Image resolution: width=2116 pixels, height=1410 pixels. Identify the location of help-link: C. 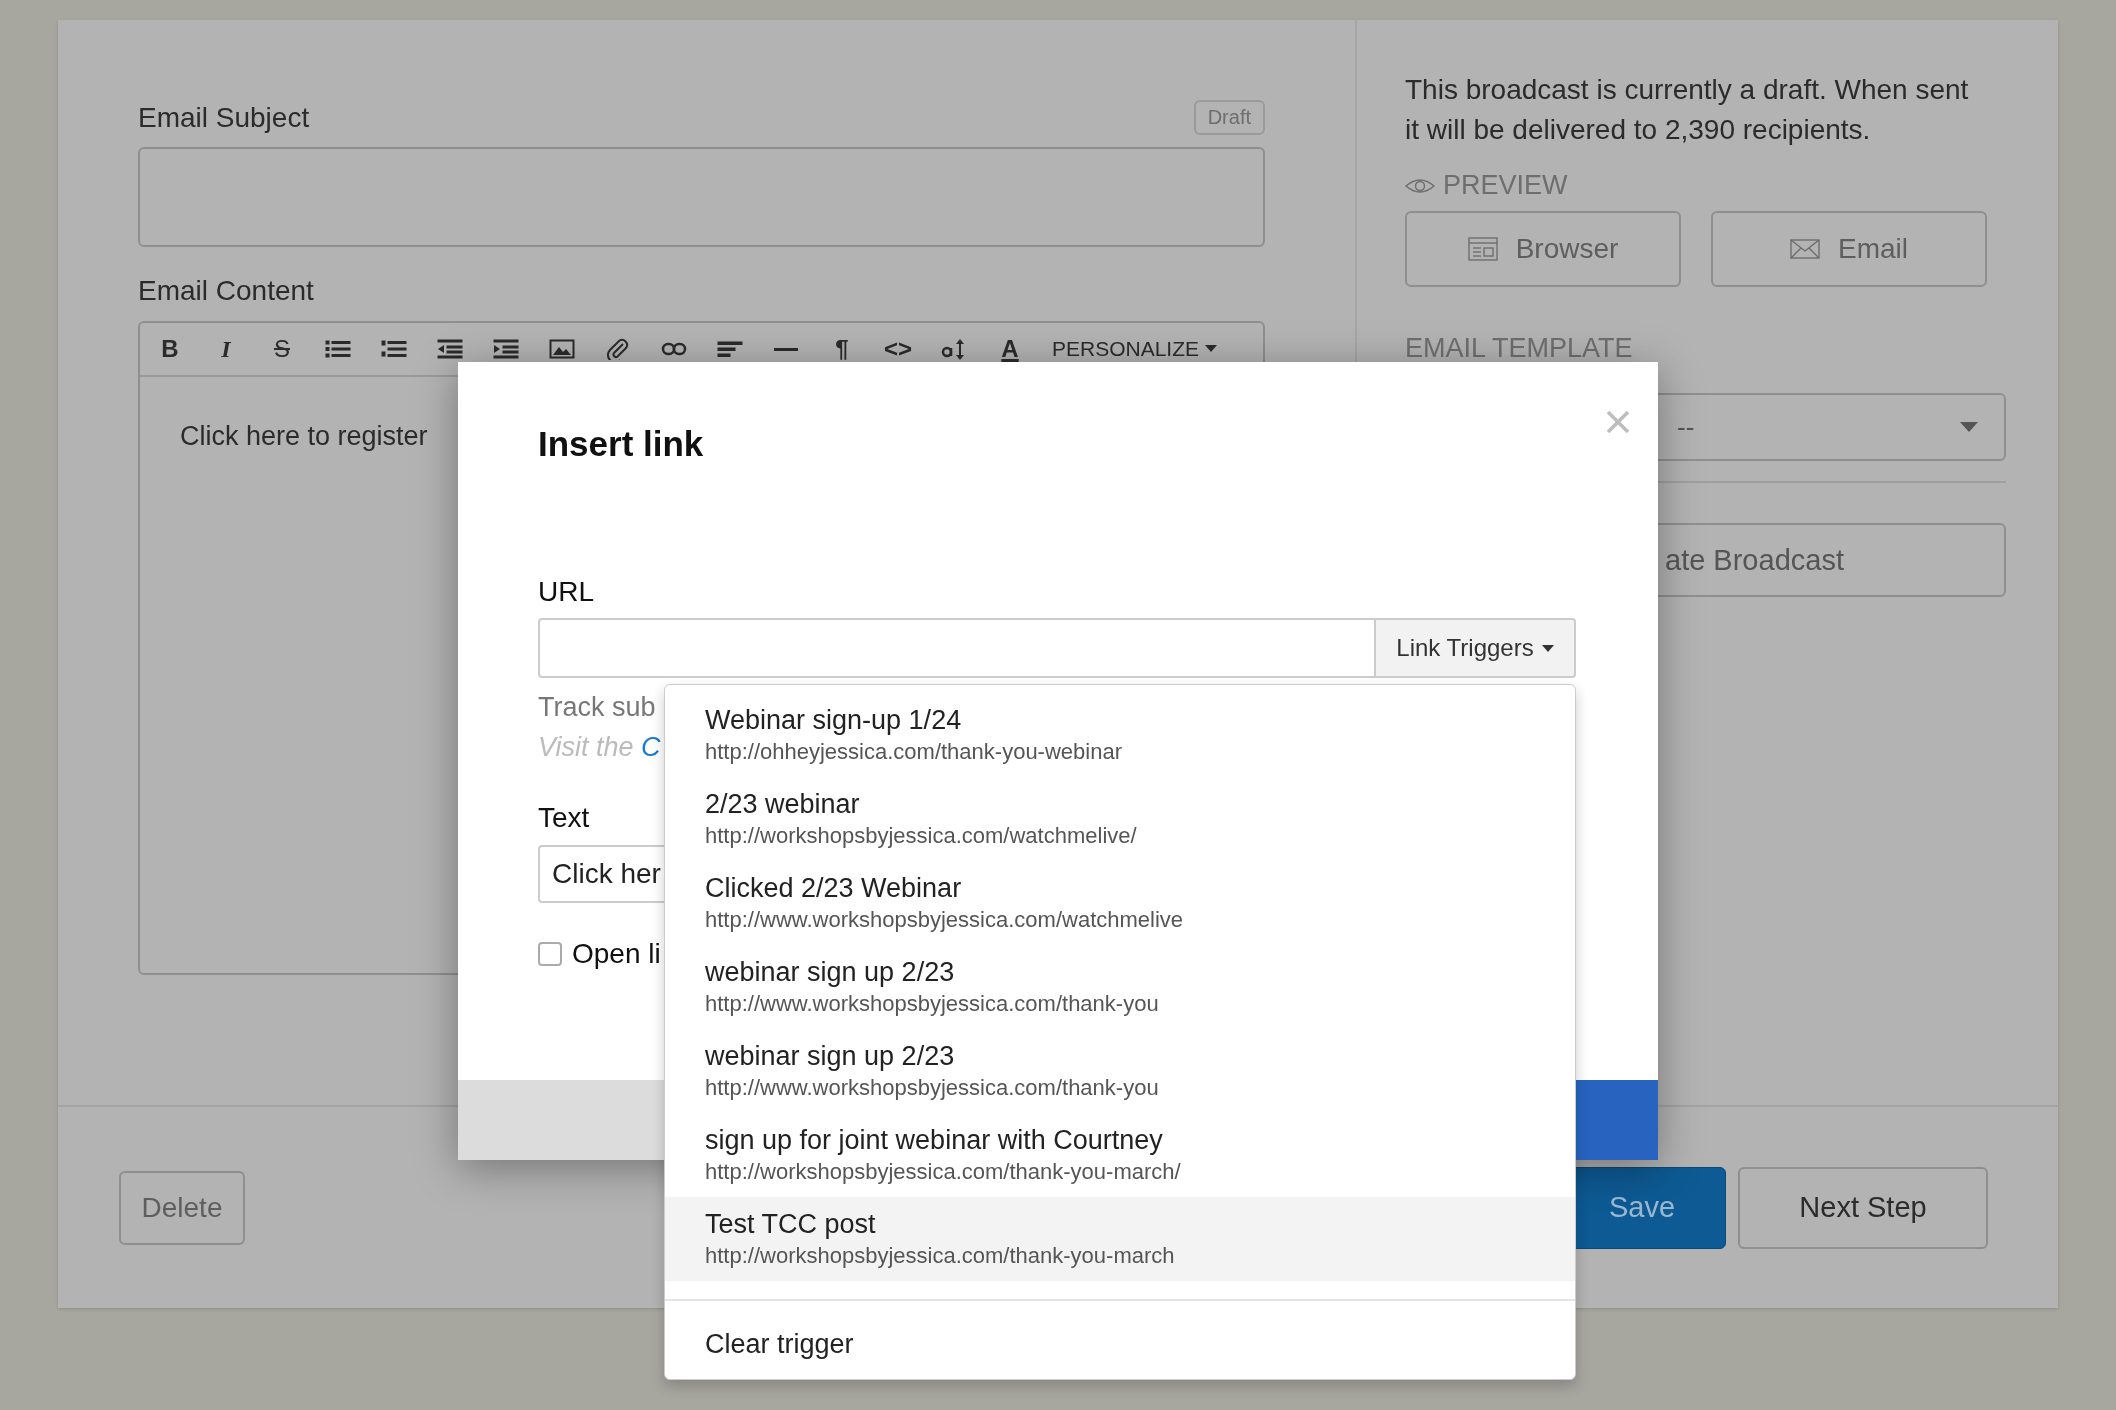
(651, 747).